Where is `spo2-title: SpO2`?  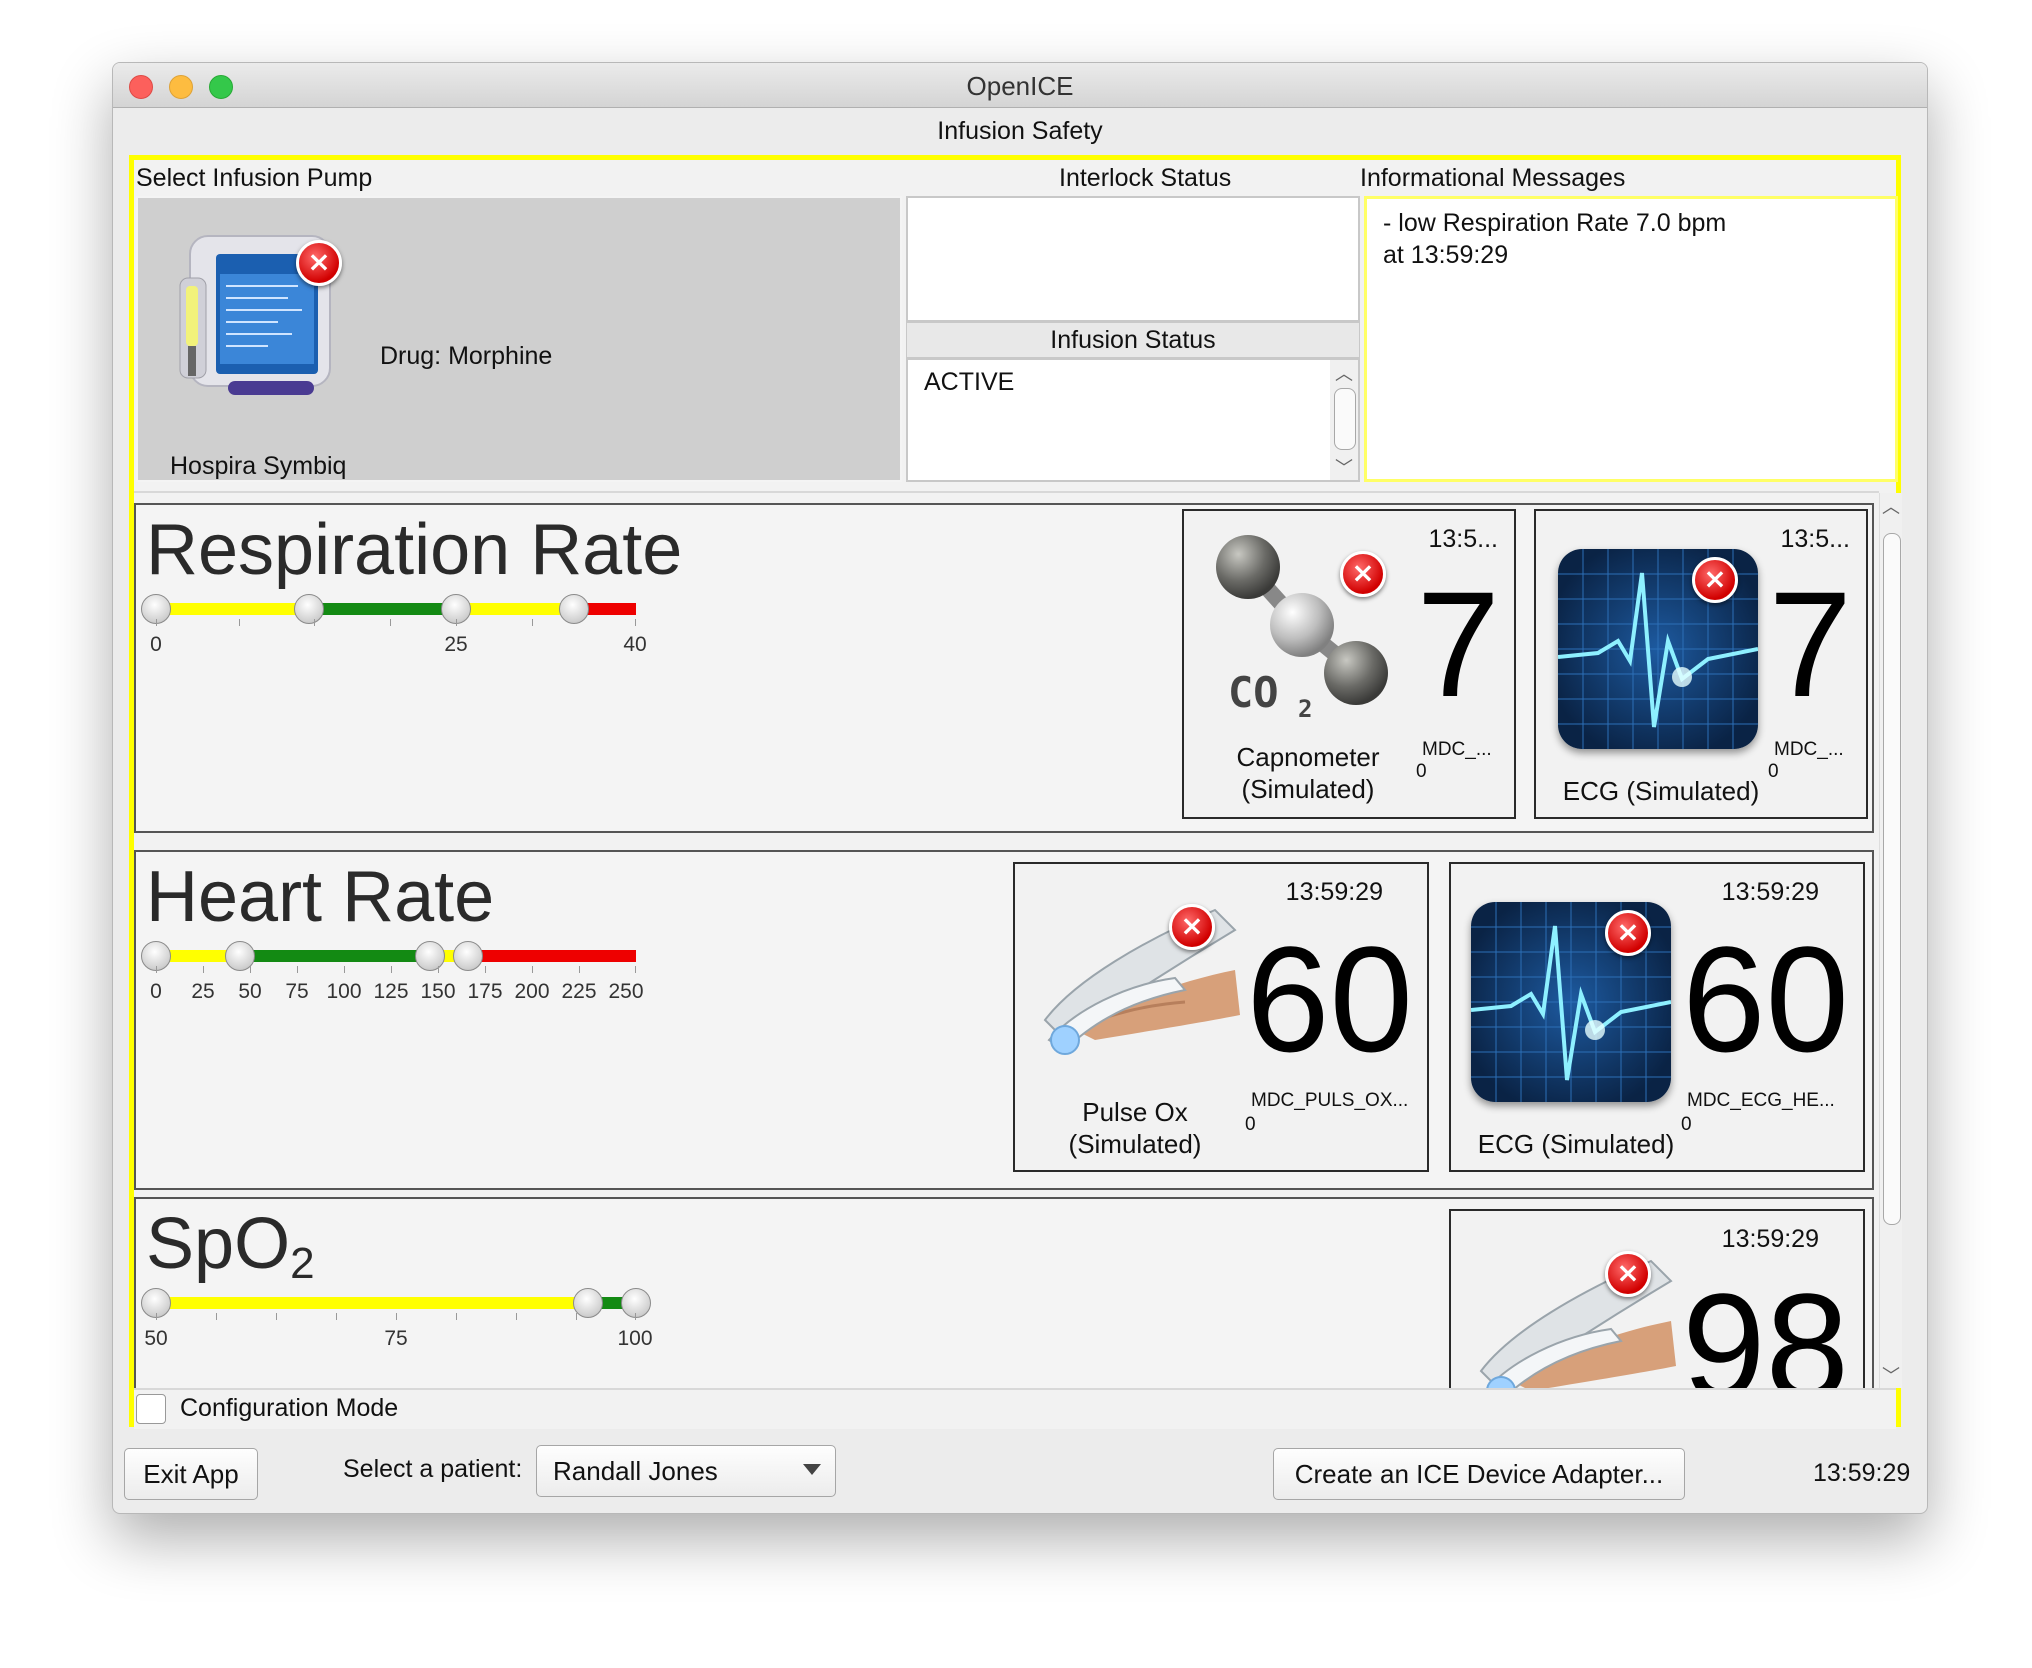 spo2-title: SpO2 is located at coordinates (230, 1246).